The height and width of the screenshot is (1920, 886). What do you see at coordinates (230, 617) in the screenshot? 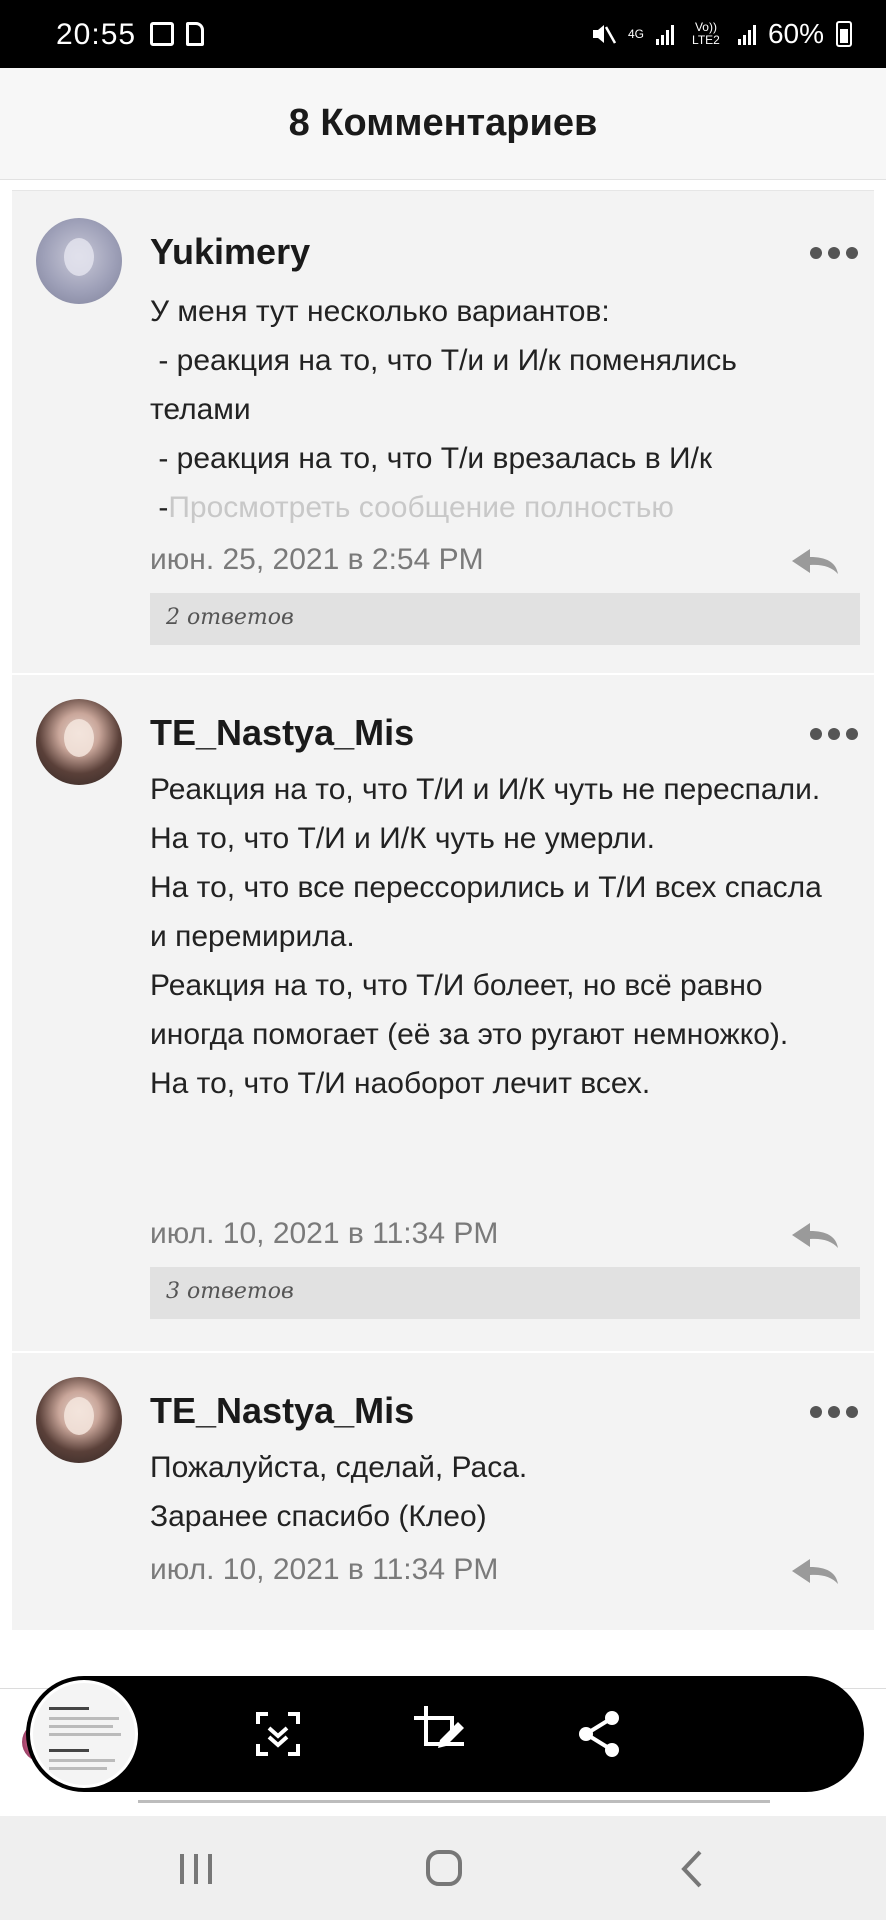
I see `replies-count: 2 ответов` at bounding box center [230, 617].